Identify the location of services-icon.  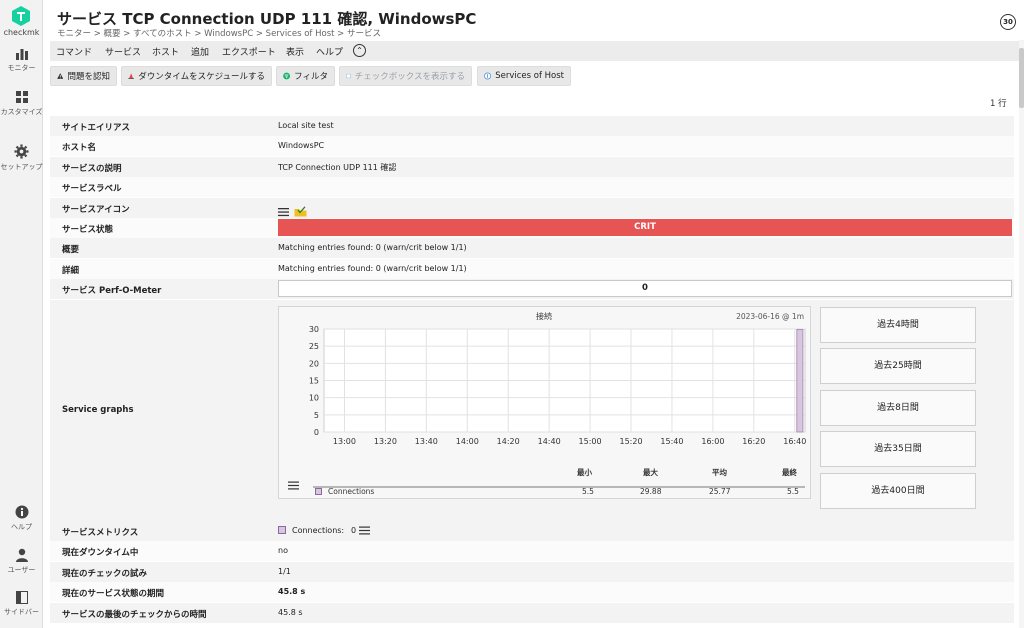
(488, 76).